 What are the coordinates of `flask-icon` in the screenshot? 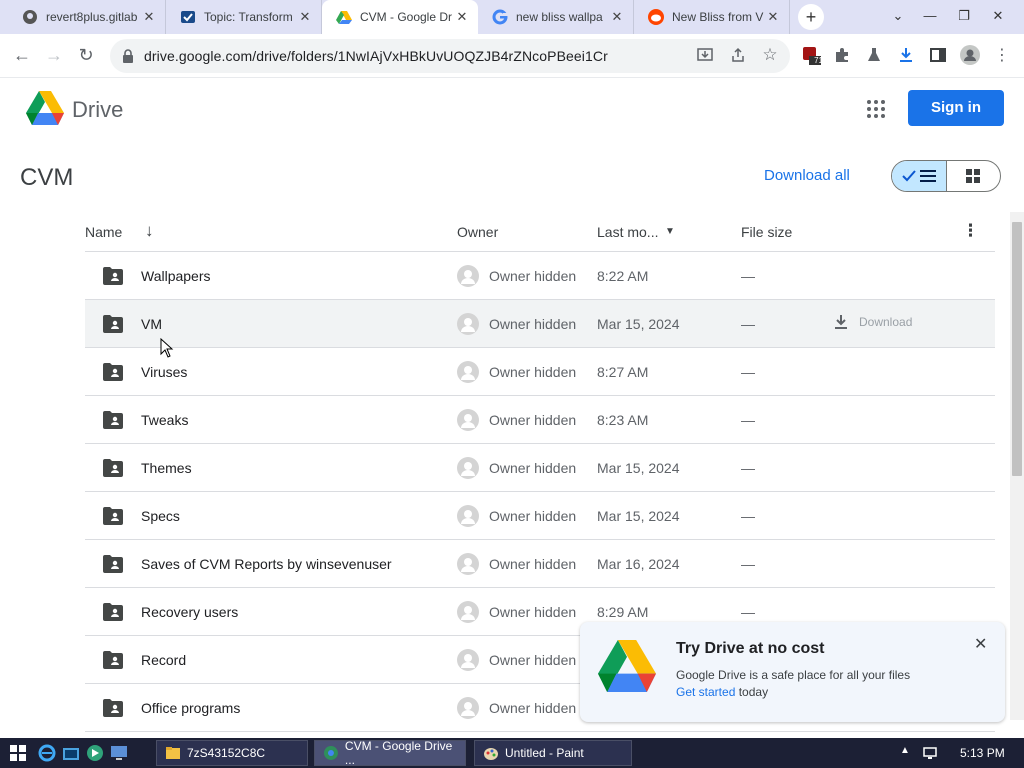 It's located at (874, 55).